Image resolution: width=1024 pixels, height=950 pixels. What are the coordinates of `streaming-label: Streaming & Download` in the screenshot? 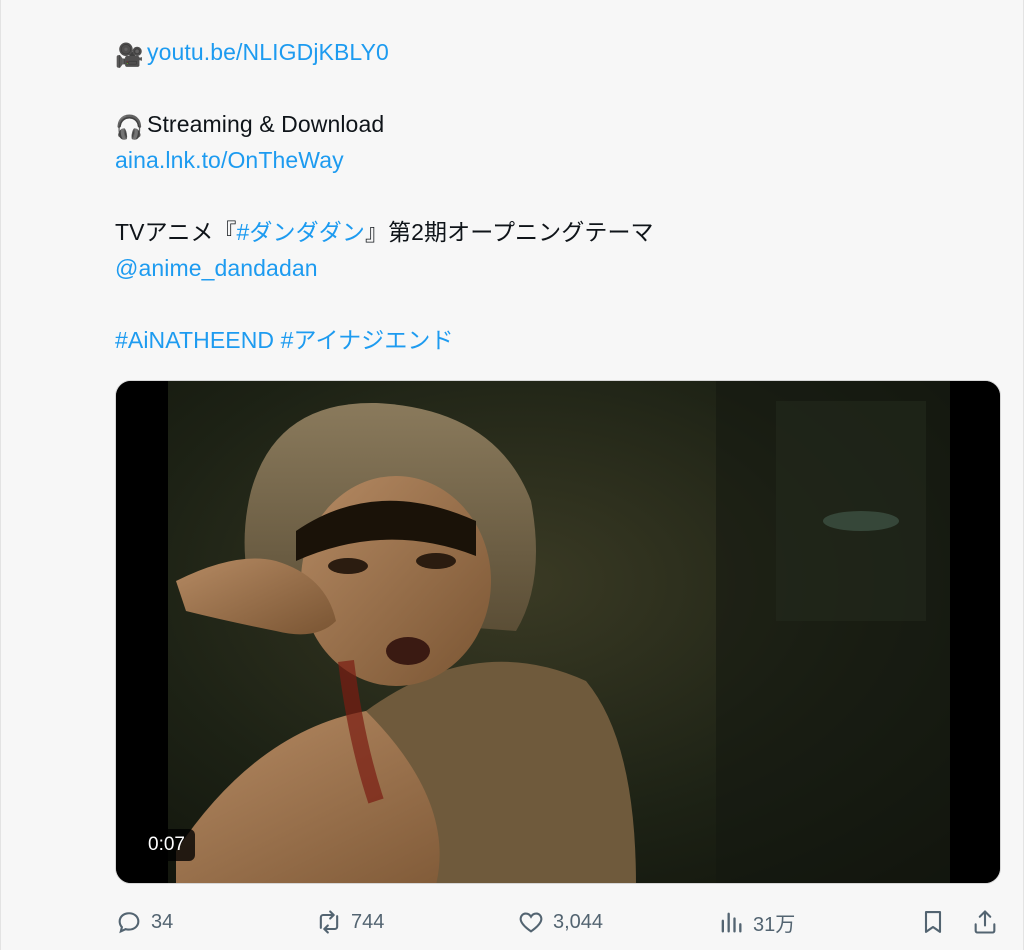 It's located at (266, 124).